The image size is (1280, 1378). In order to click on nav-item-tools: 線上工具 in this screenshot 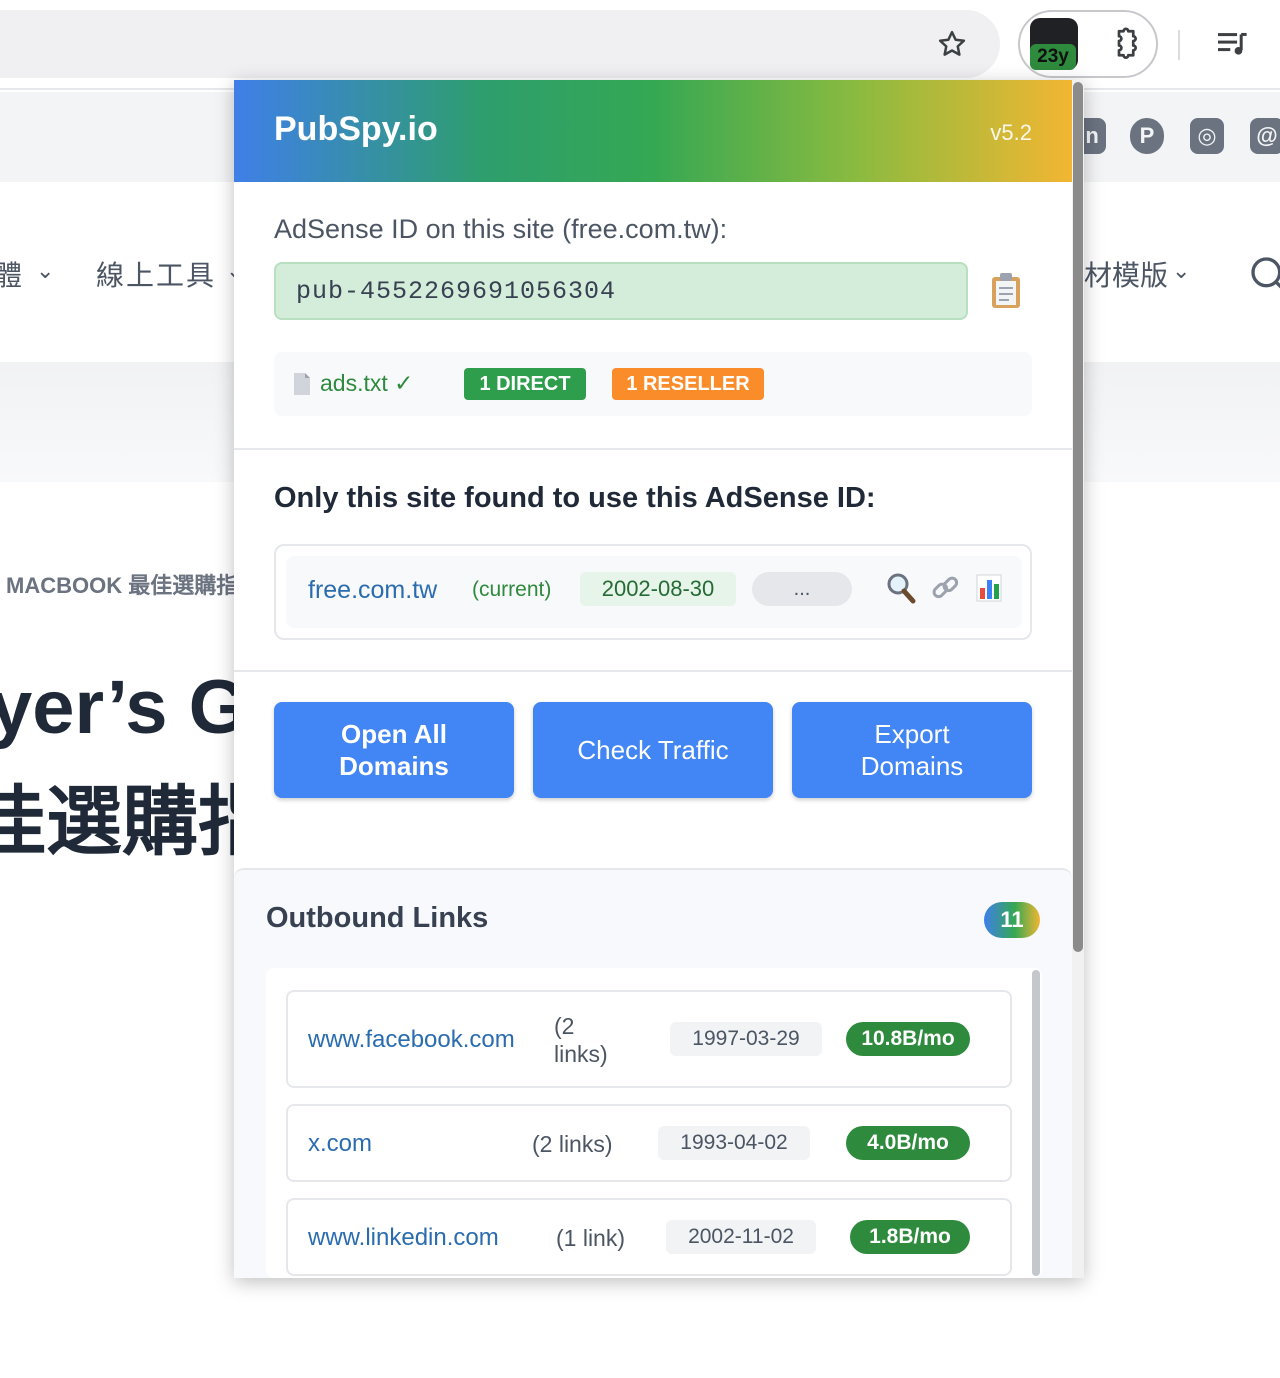, I will do `click(156, 274)`.